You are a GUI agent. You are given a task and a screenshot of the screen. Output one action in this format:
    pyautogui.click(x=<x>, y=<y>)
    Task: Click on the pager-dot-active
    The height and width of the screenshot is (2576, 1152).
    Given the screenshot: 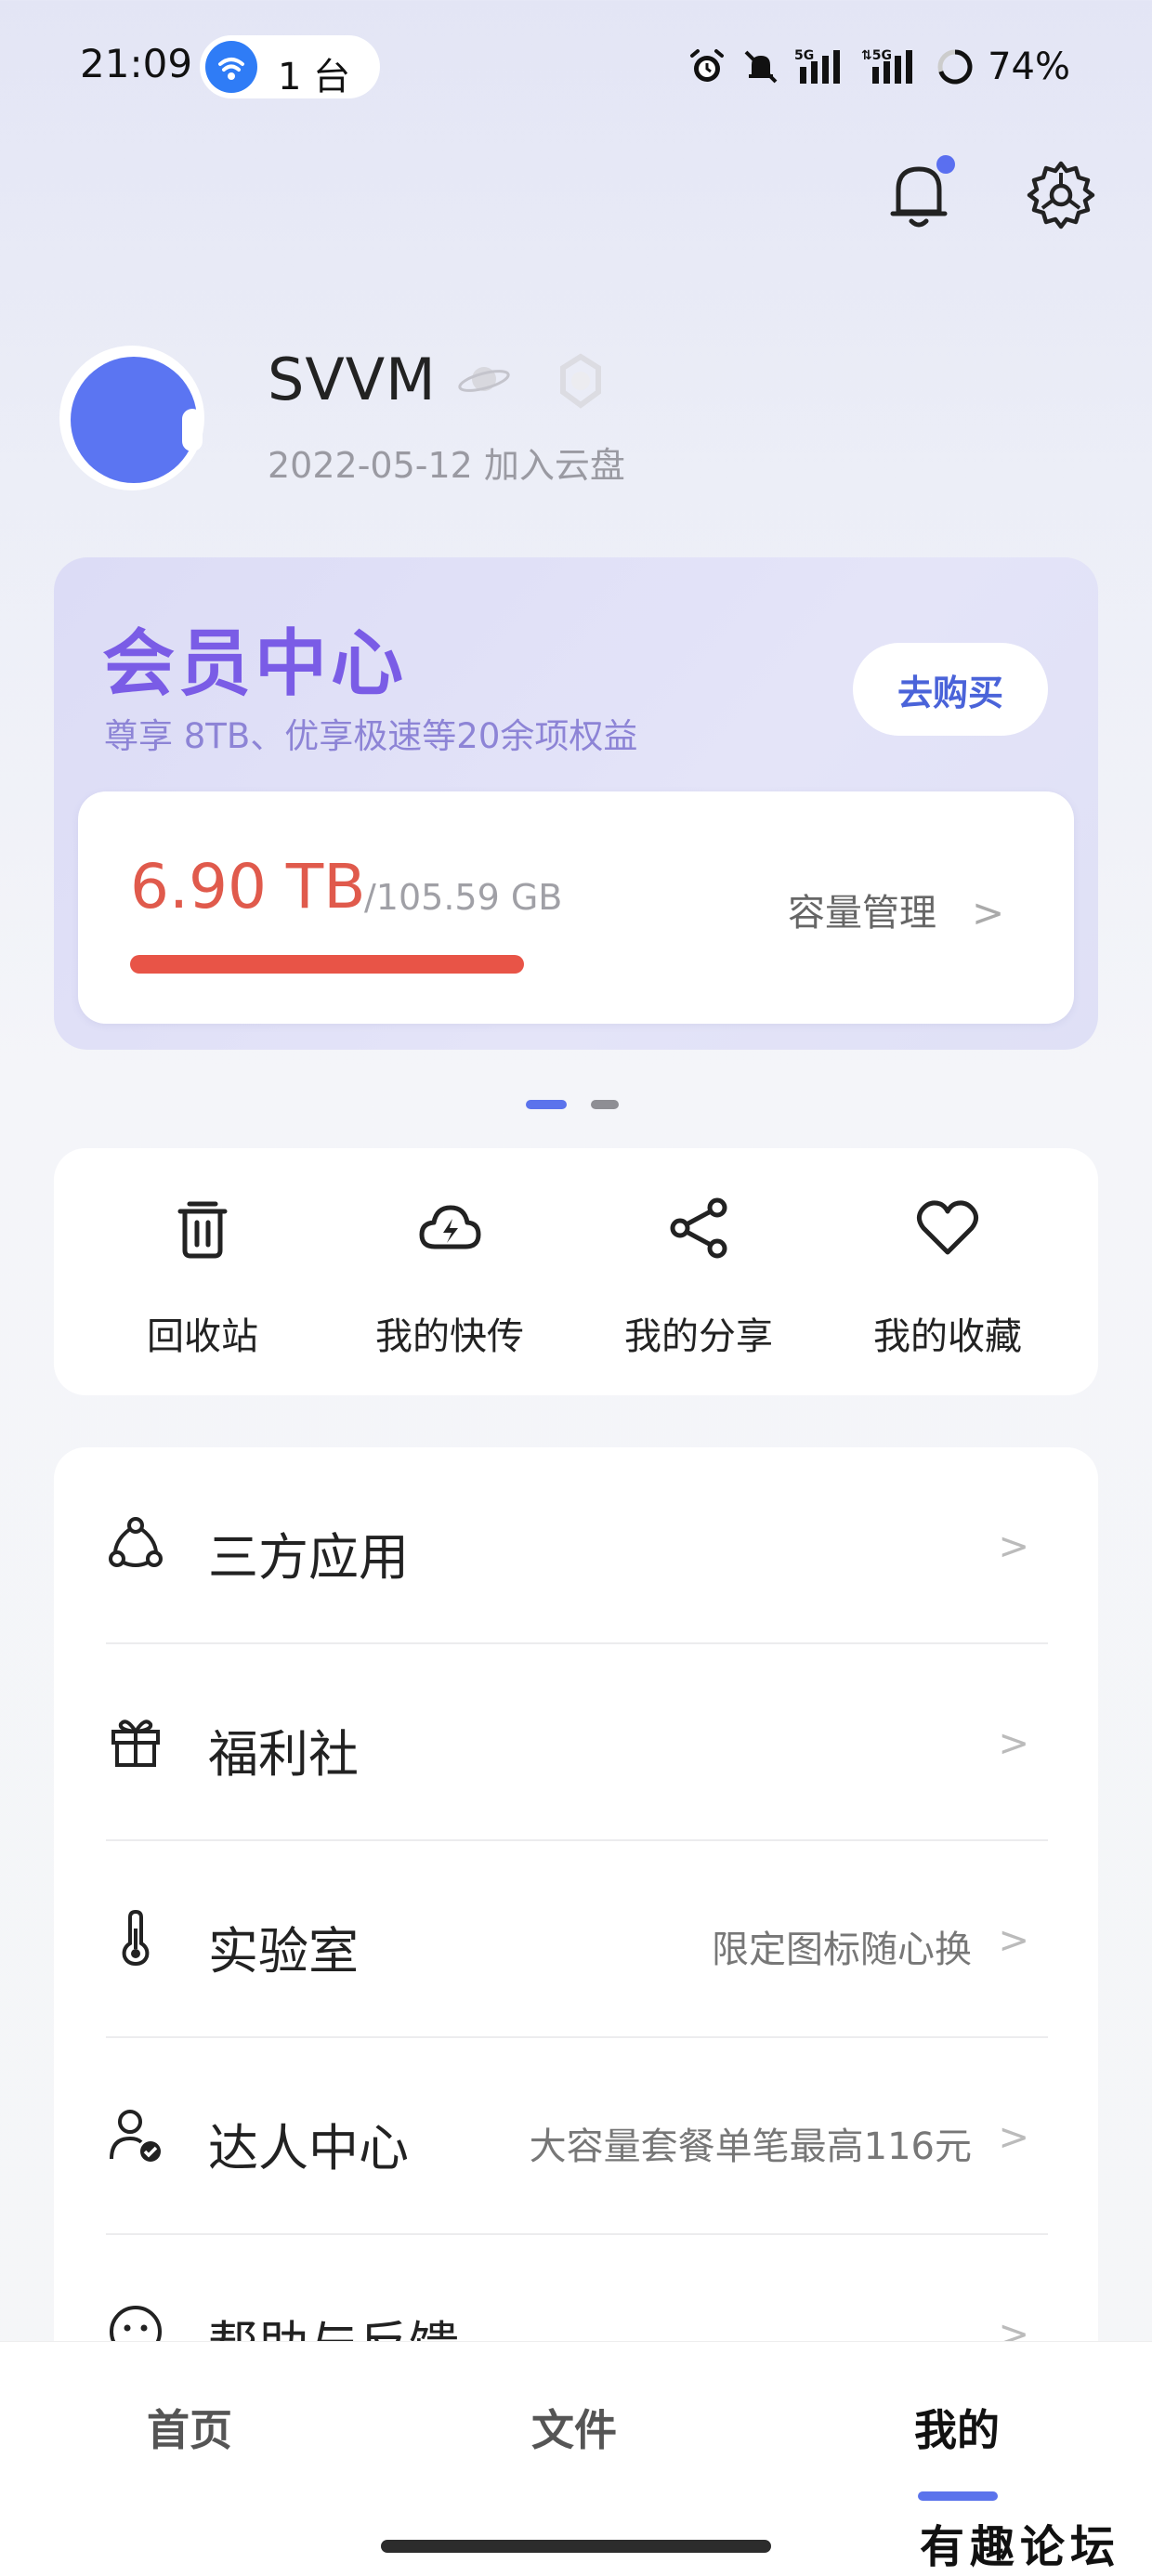 What is the action you would take?
    pyautogui.click(x=546, y=1104)
    